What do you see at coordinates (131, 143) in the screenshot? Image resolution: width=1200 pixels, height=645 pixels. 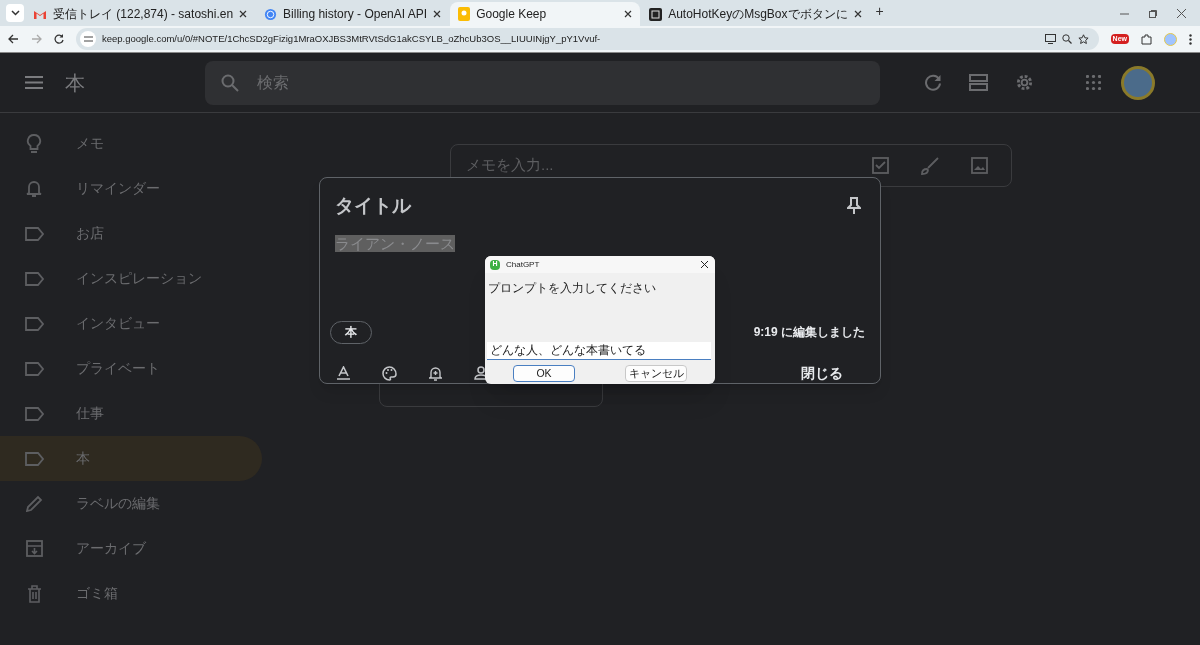 I see `sidebar-item: メモ` at bounding box center [131, 143].